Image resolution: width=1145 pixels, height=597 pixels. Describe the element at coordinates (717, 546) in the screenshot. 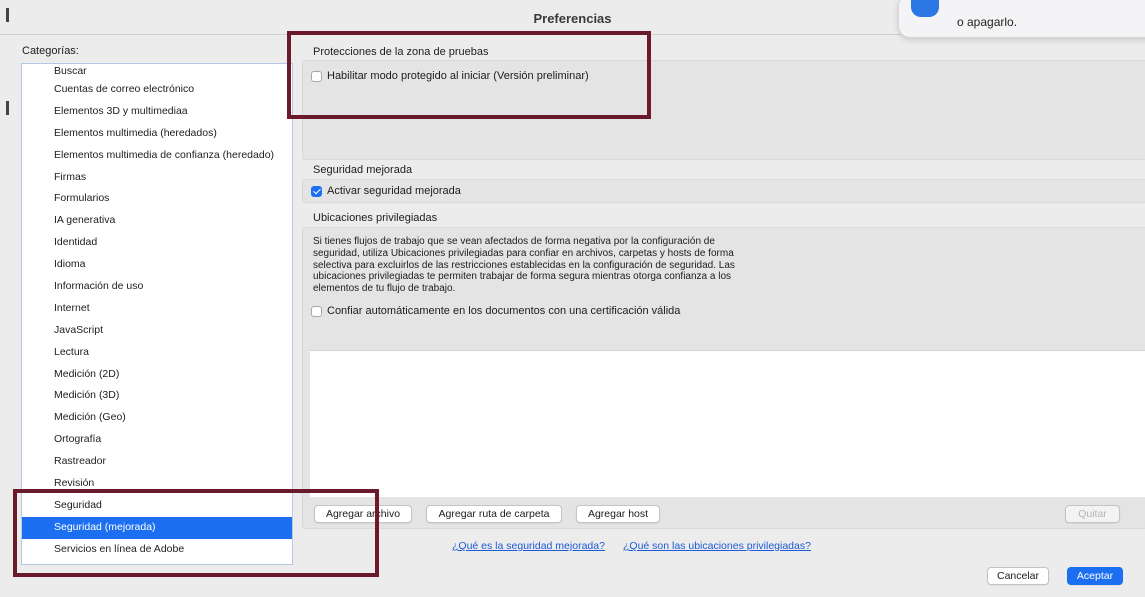

I see `what-privileged-link: ¿Qué son las ubicaciones privilegiadas?` at that location.